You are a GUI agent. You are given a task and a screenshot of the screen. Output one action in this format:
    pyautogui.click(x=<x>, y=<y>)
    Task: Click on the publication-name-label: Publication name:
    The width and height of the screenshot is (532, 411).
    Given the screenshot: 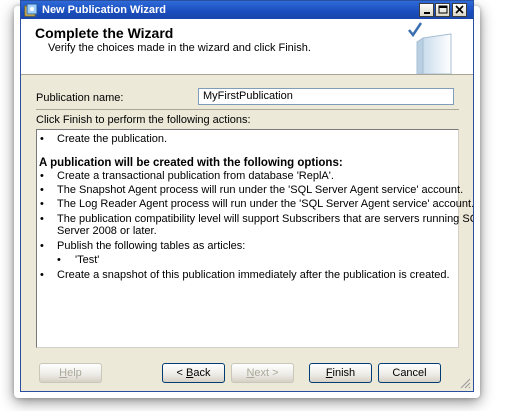 What is the action you would take?
    pyautogui.click(x=80, y=98)
    